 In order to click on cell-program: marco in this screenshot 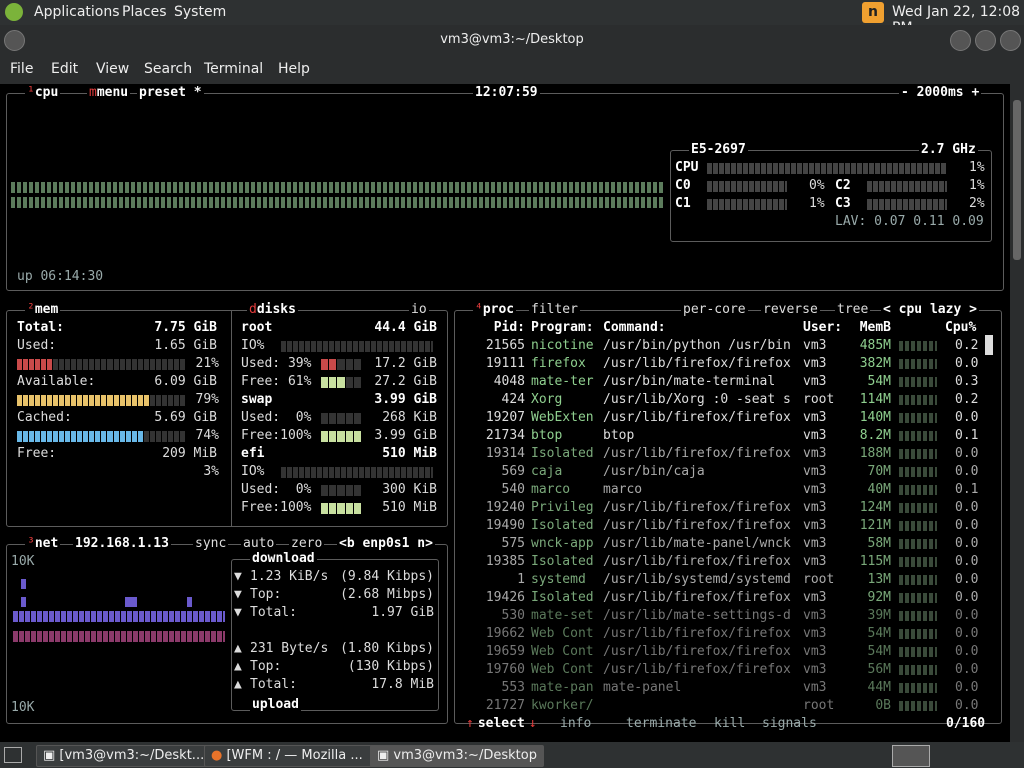, I will do `click(551, 489)`.